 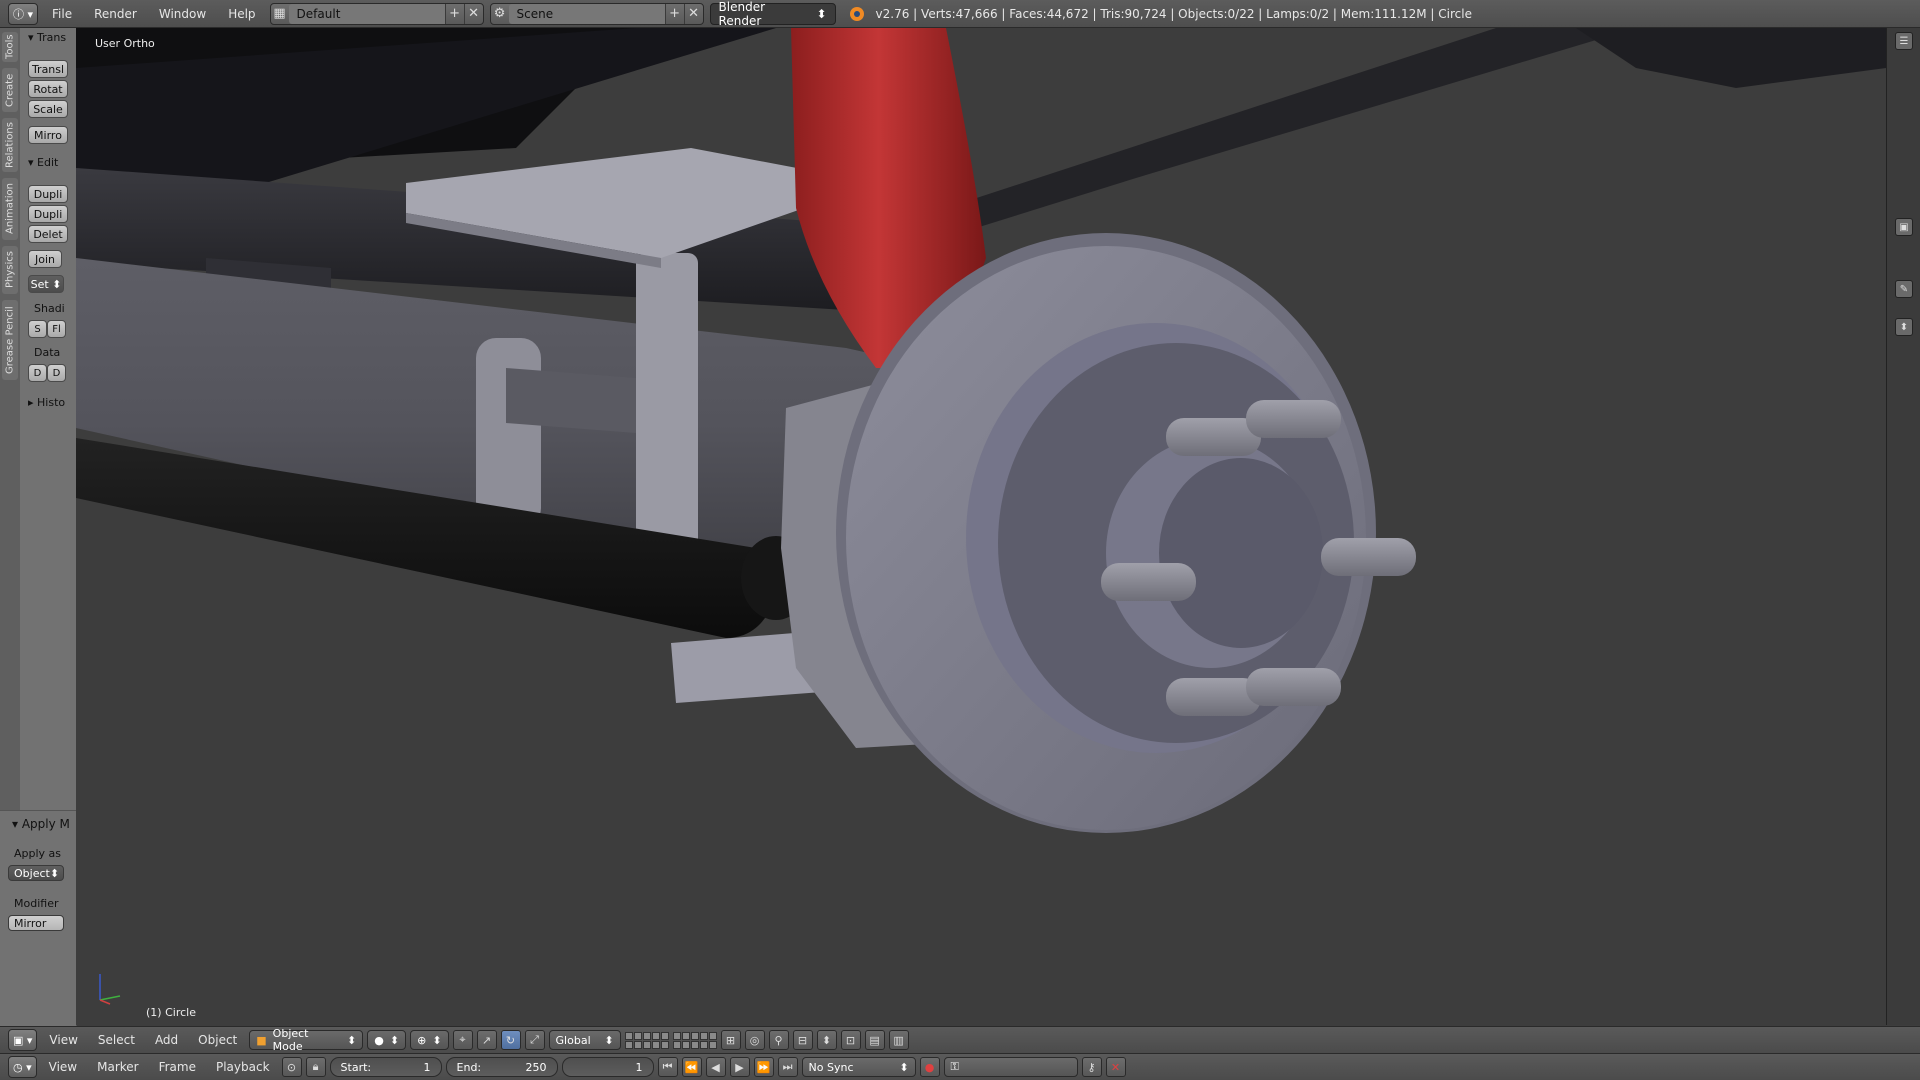 What do you see at coordinates (45, 259) in the screenshot?
I see `join-button: Join` at bounding box center [45, 259].